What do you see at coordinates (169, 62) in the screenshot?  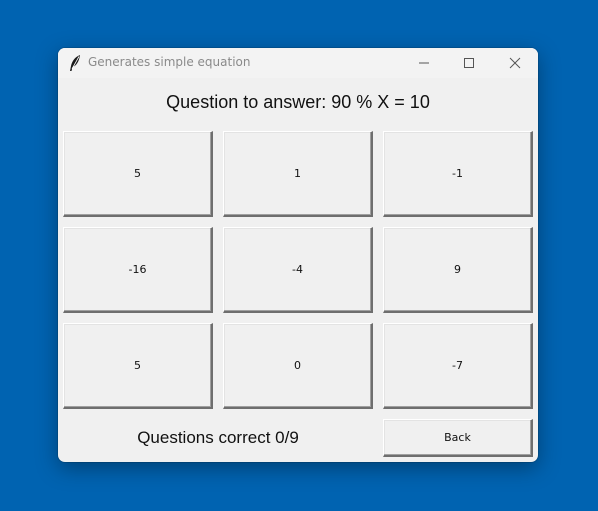 I see `window-title: Generates simple equation` at bounding box center [169, 62].